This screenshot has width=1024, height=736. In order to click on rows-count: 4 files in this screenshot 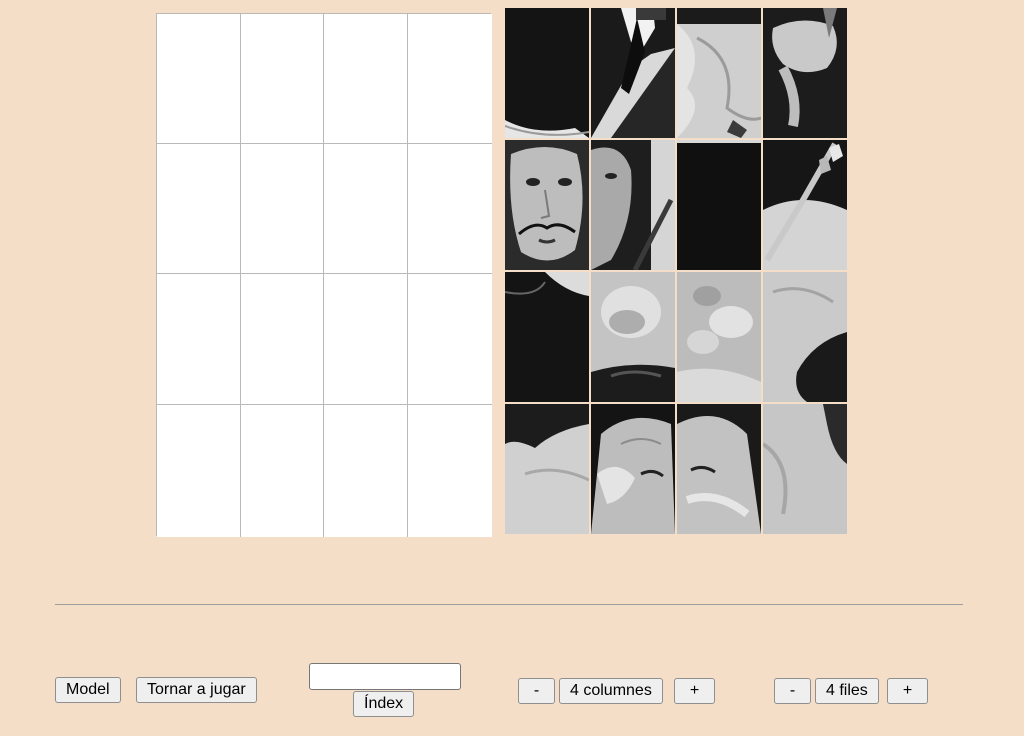, I will do `click(847, 691)`.